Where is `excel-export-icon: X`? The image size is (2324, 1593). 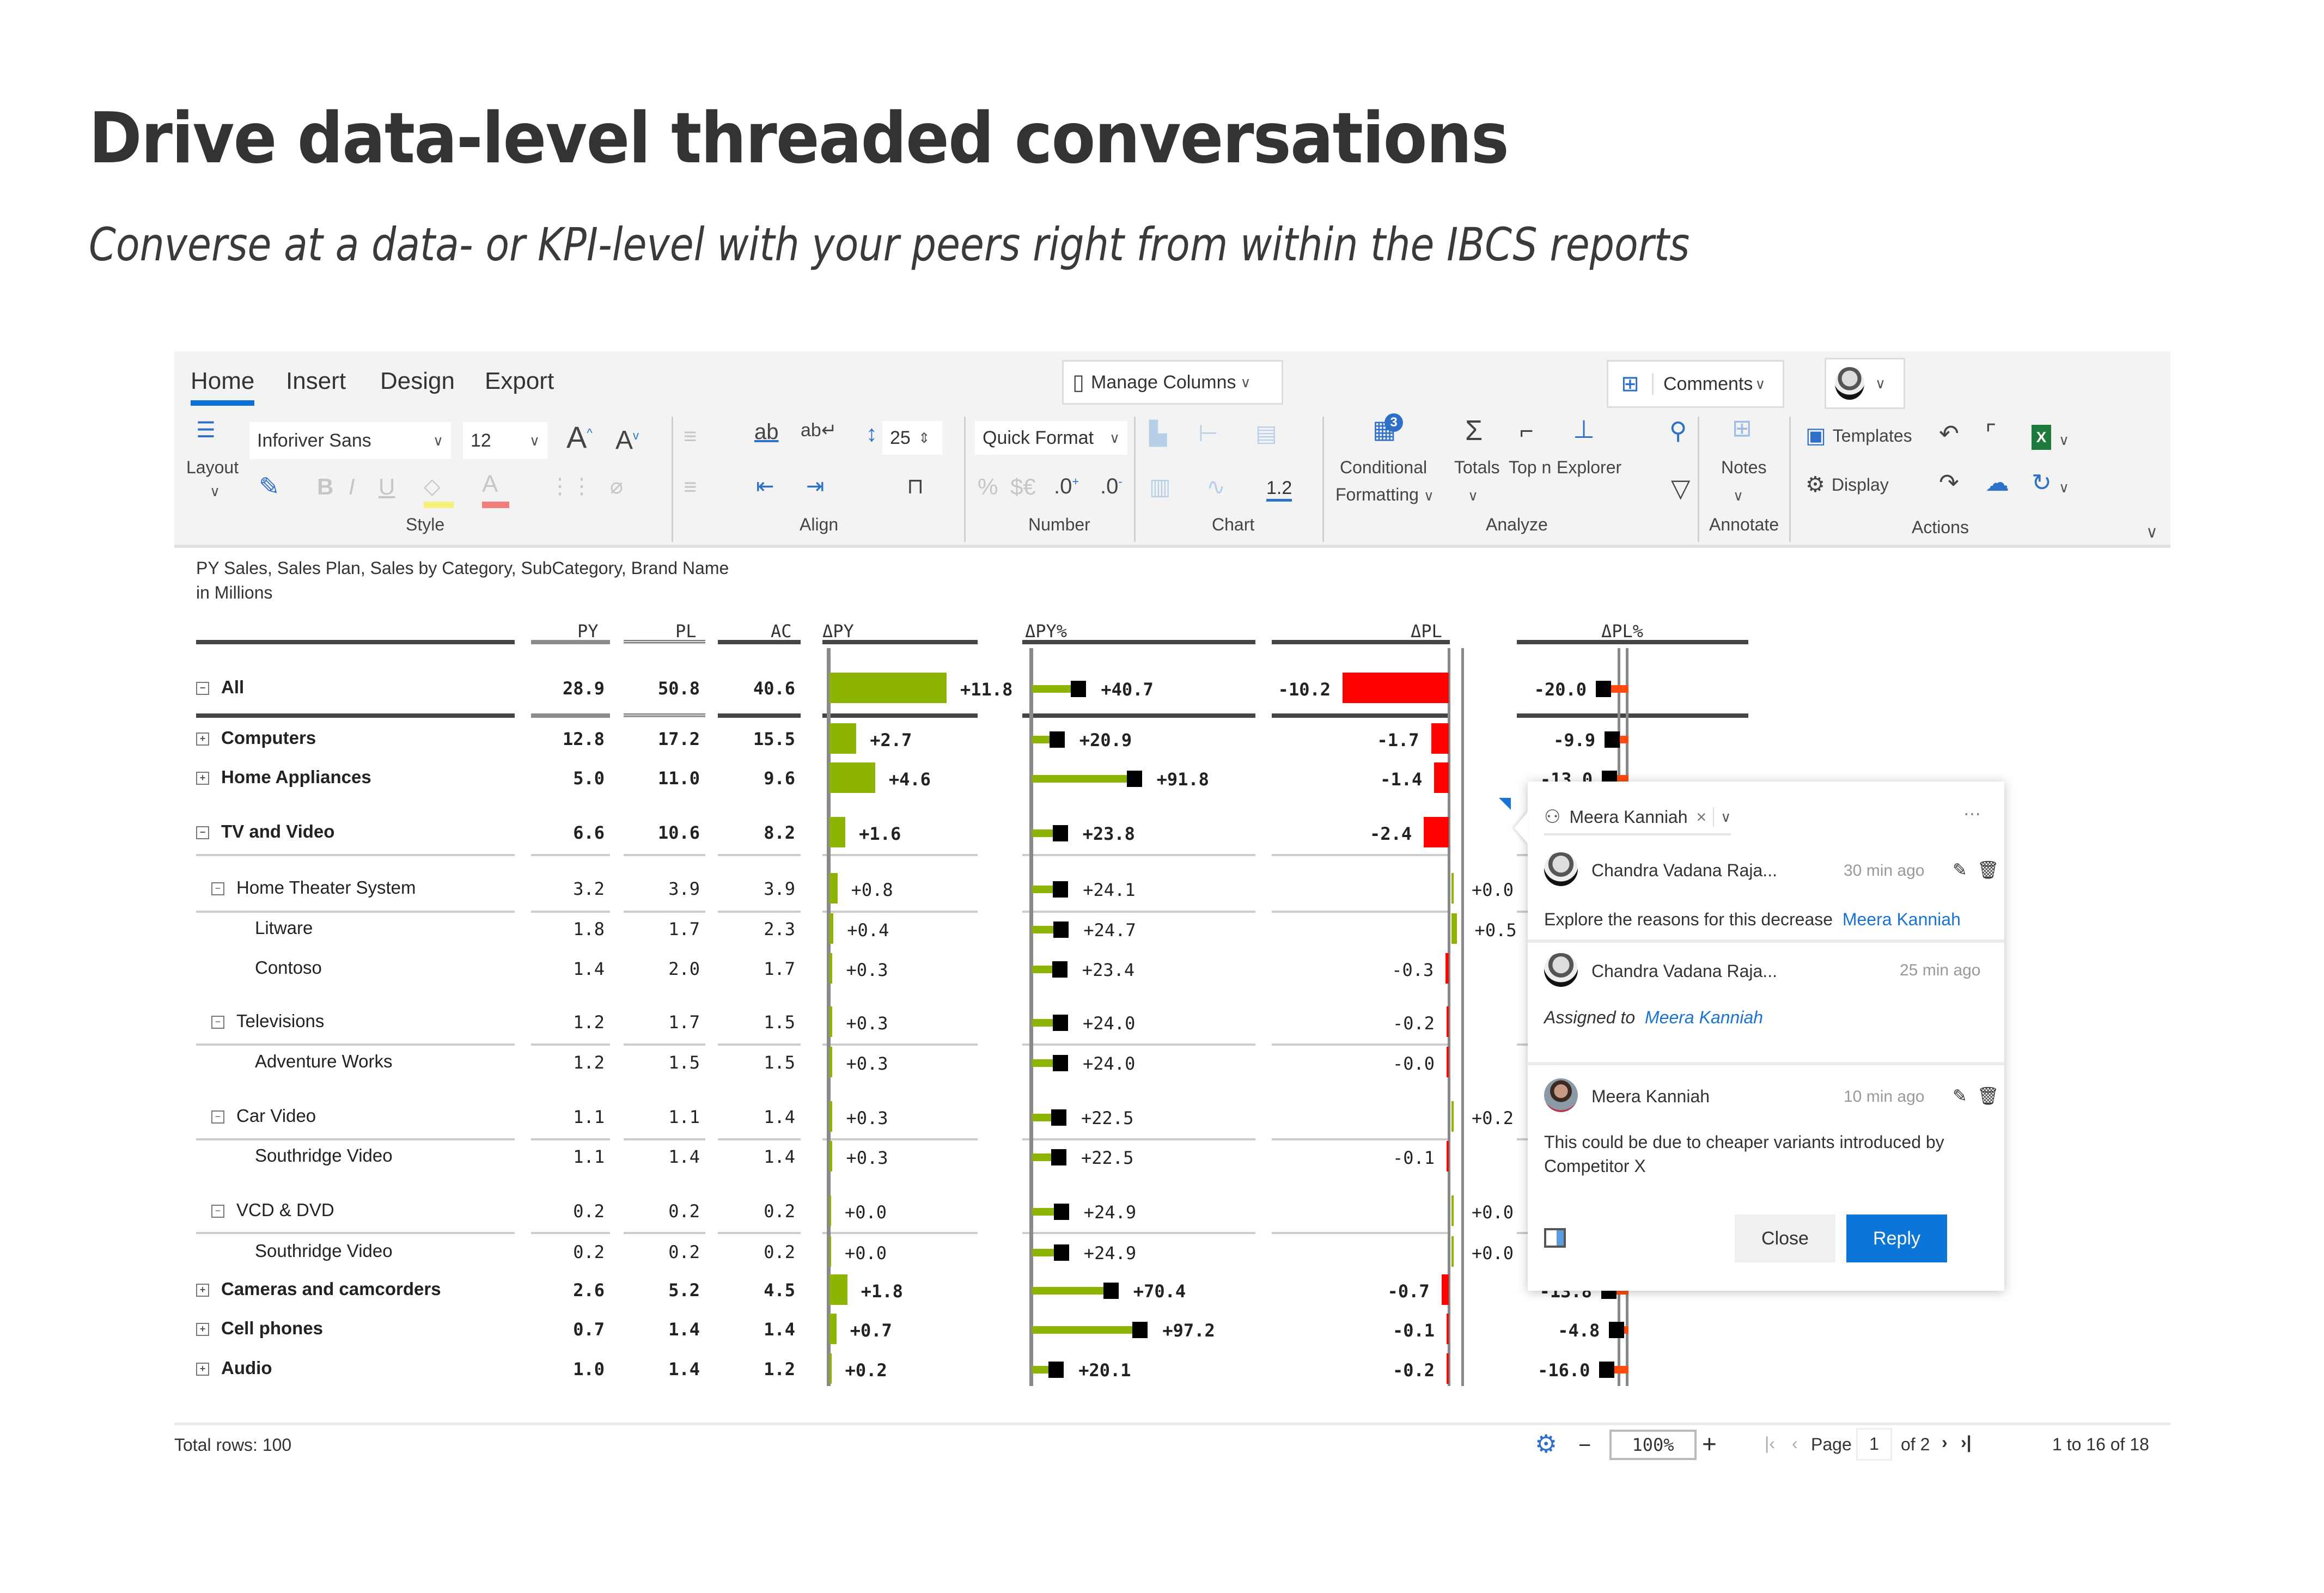 excel-export-icon: X is located at coordinates (2041, 437).